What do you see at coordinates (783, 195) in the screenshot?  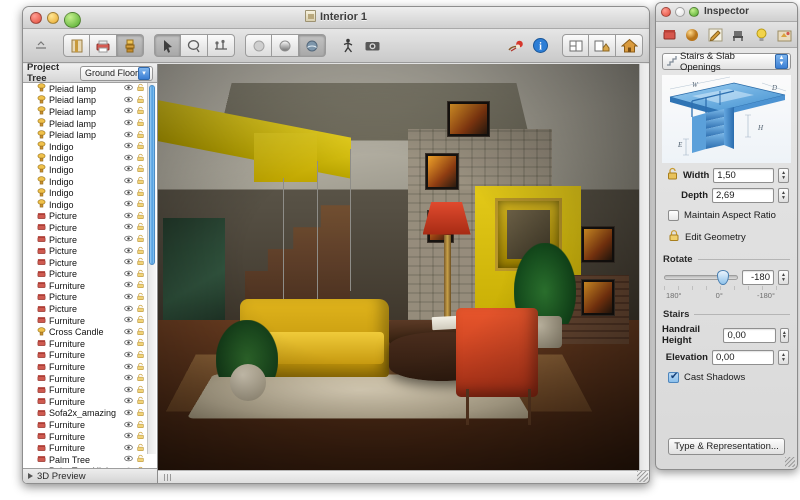 I see `depth-stepper: ▲ ▼` at bounding box center [783, 195].